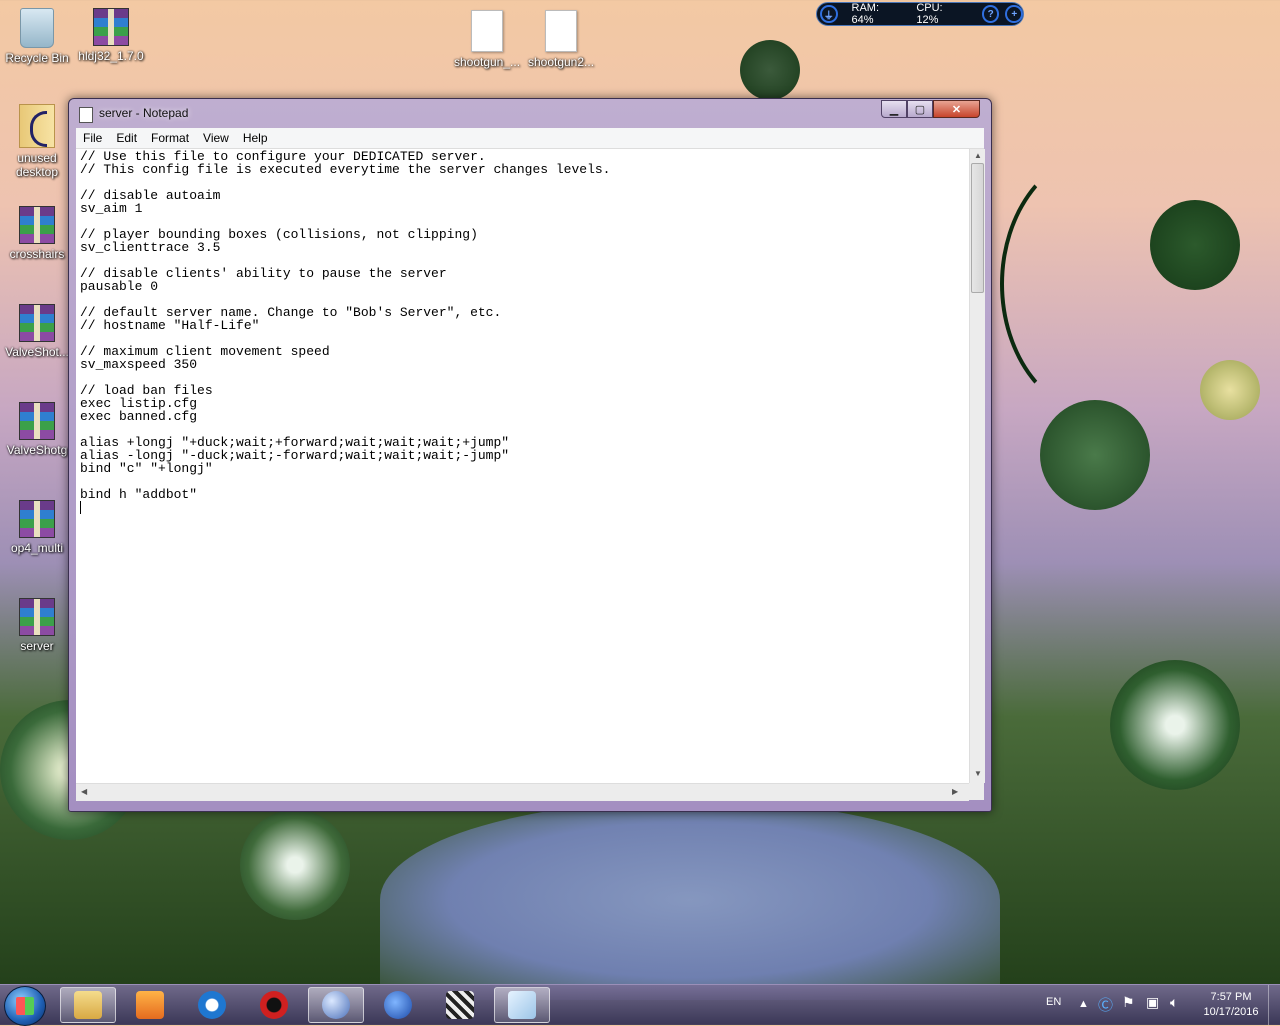 This screenshot has height=1026, width=1280. I want to click on desktop-icon-crosshairs: crosshairs, so click(37, 233).